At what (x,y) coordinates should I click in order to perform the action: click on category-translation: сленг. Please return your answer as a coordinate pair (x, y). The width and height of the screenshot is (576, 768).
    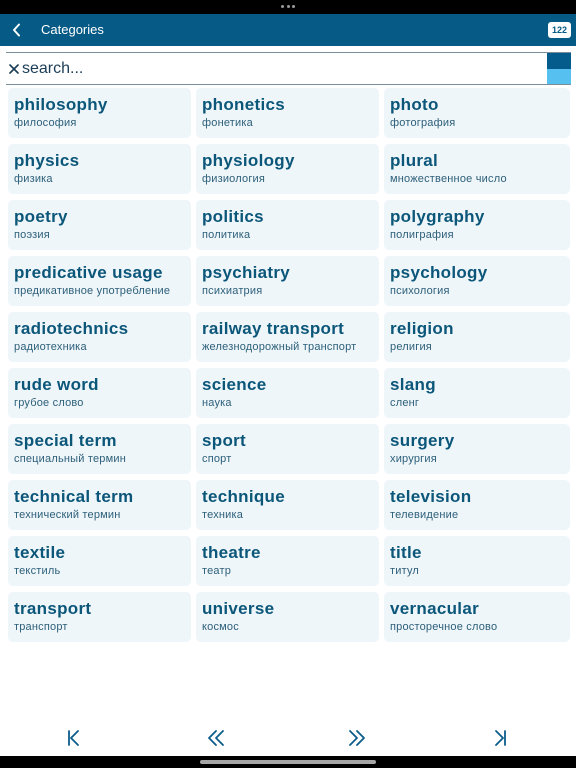
    Looking at the image, I should click on (405, 403).